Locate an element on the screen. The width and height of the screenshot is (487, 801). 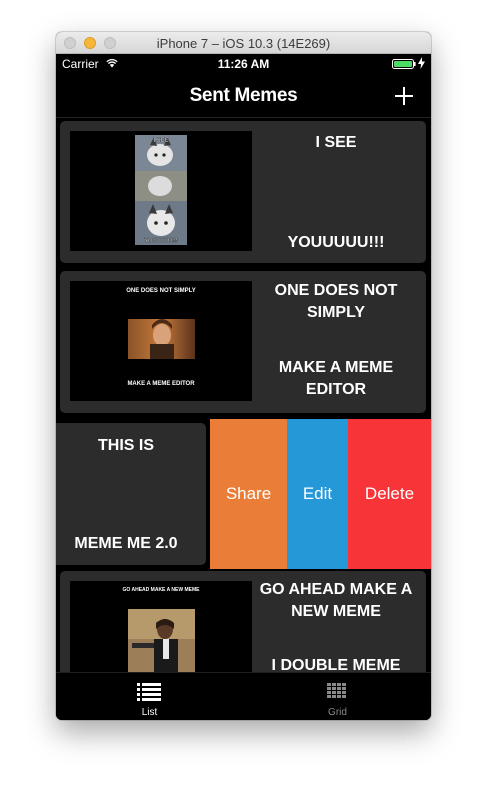
tab-bar: List Grid is located at coordinates (243, 696).